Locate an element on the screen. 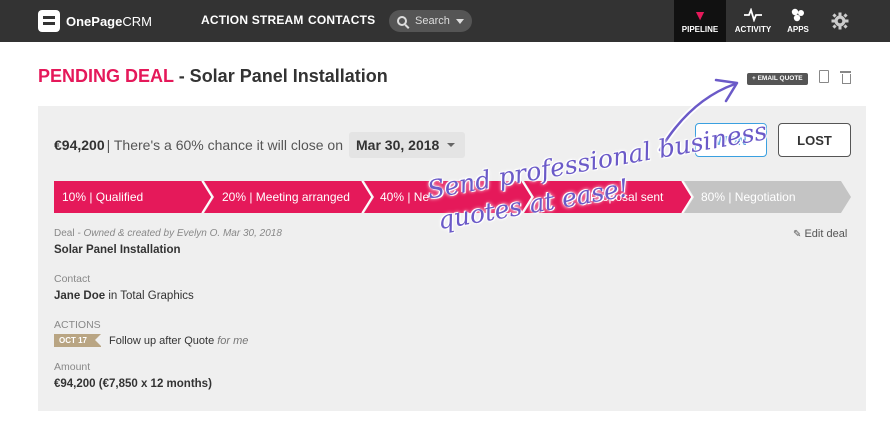 Image resolution: width=890 pixels, height=429 pixels. close-date-value: Mar 30, 2018 is located at coordinates (398, 145).